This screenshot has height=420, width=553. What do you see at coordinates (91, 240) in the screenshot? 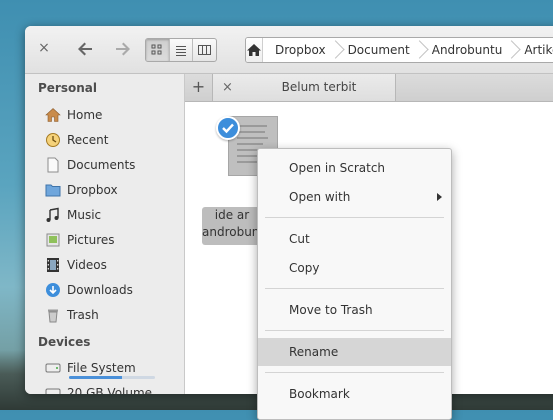
I see `sidebar-item-label: Pictures` at bounding box center [91, 240].